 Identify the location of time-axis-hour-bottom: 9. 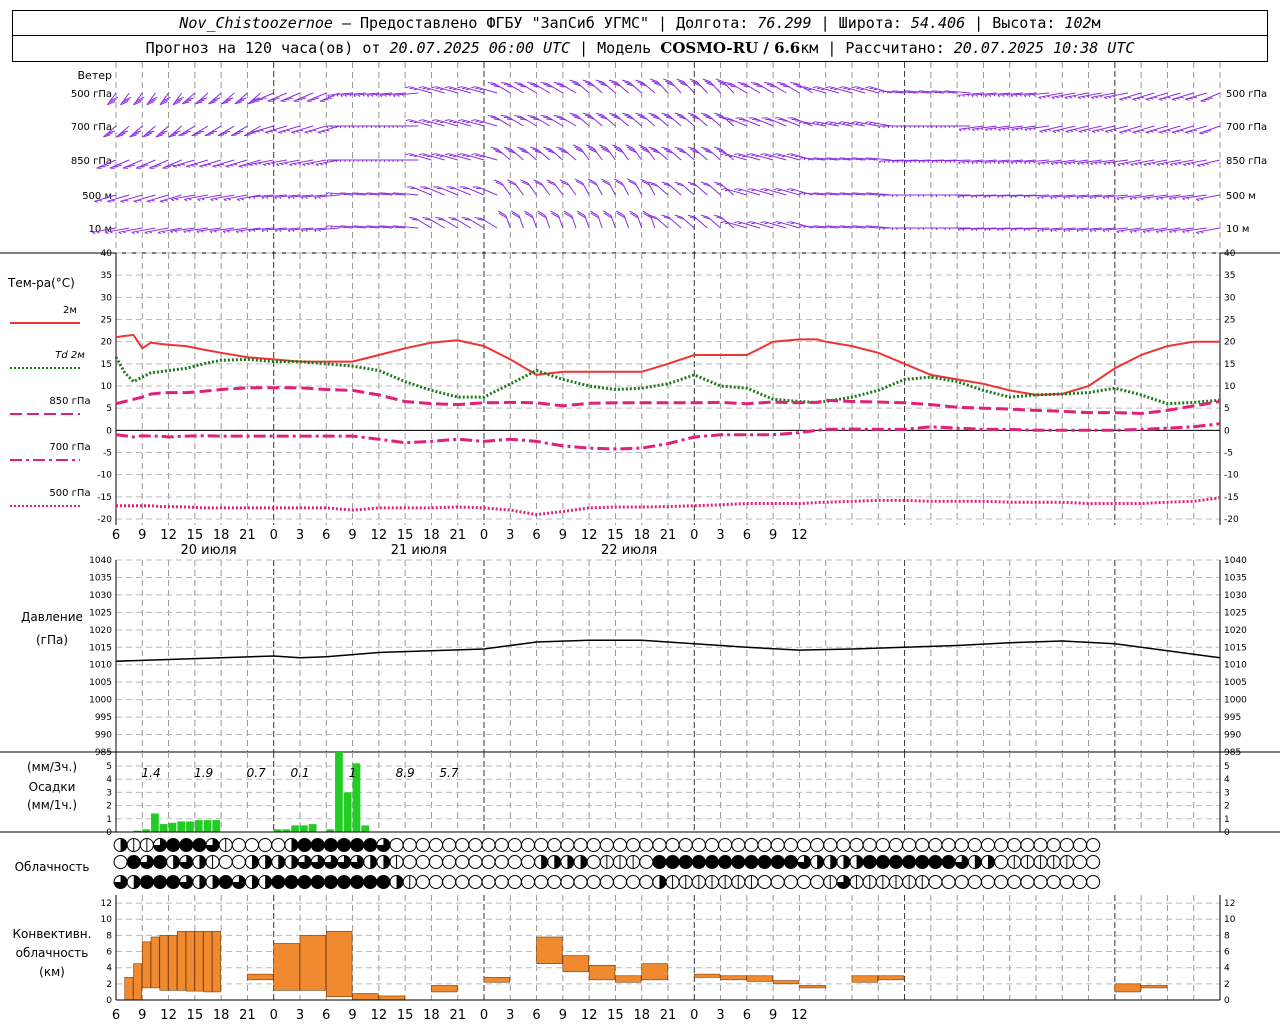
(563, 1015).